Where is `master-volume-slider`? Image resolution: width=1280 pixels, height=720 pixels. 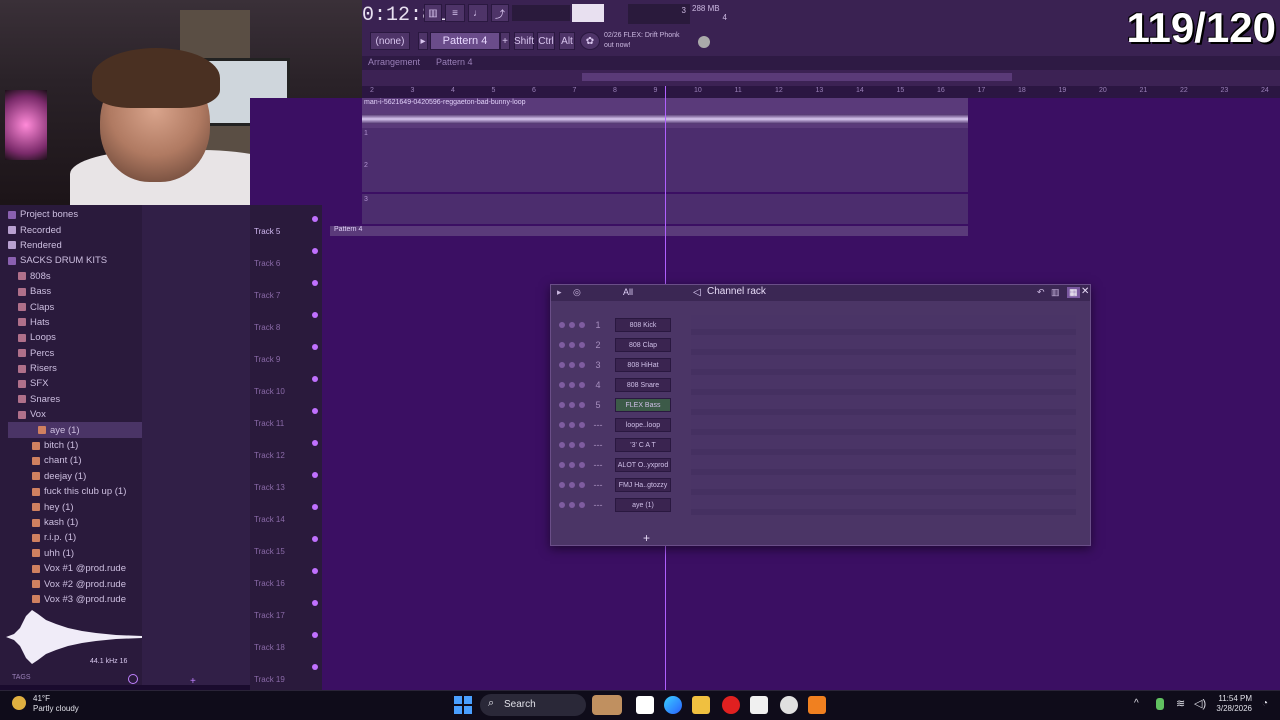
master-volume-slider is located at coordinates (588, 13).